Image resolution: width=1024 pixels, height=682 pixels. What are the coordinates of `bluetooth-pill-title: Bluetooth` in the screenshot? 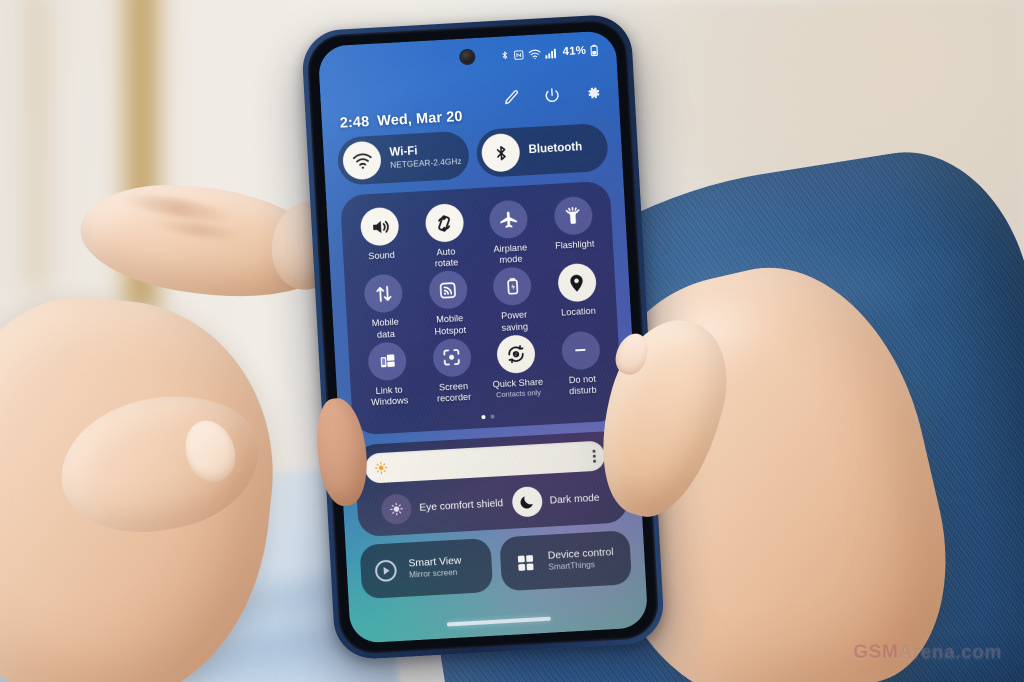 It's located at (555, 149).